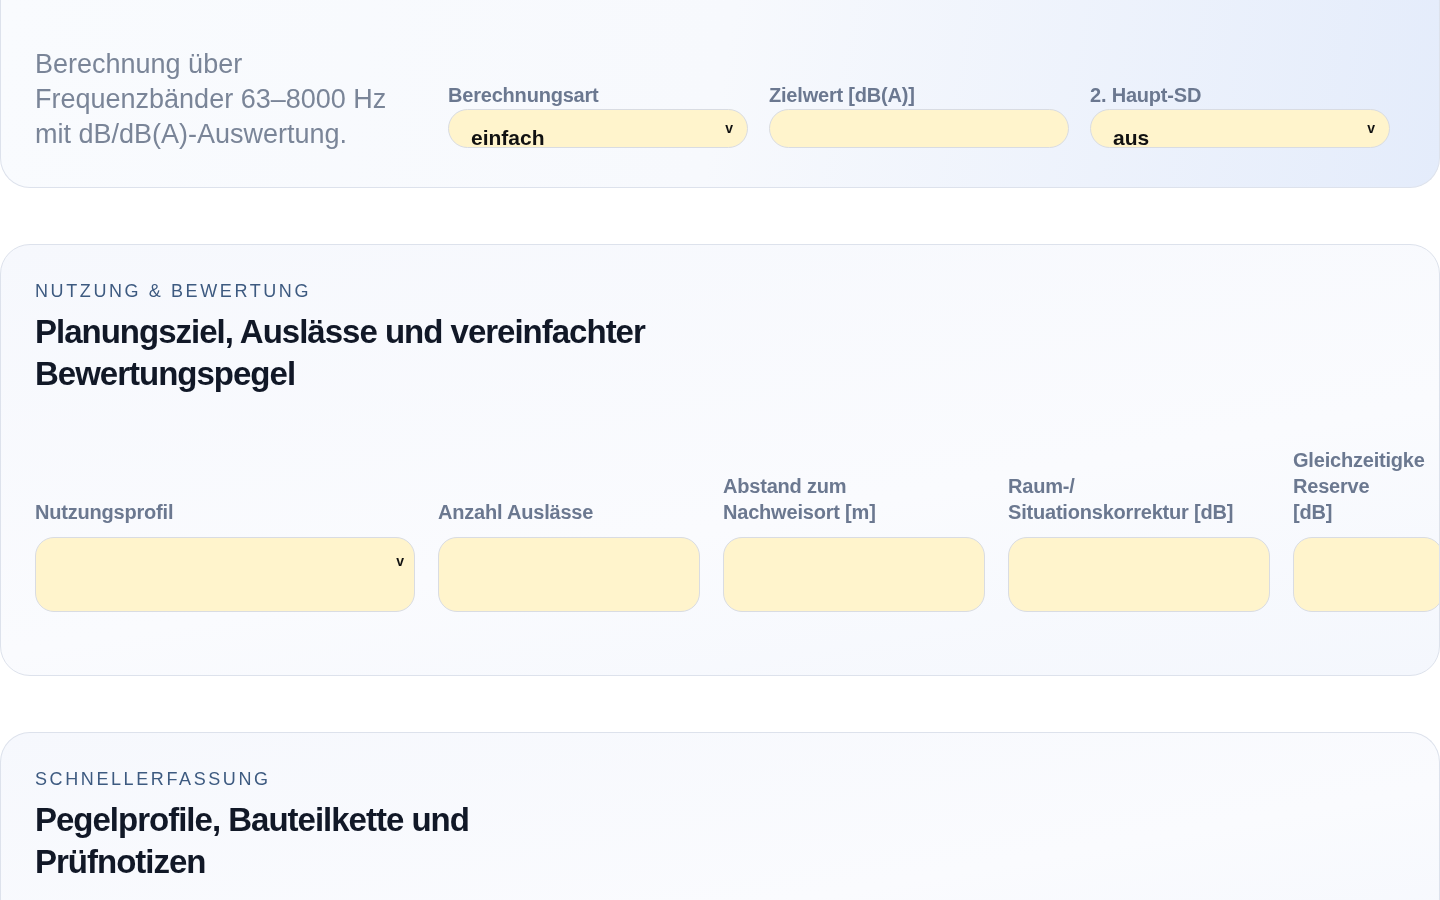 The height and width of the screenshot is (900, 1440). What do you see at coordinates (842, 95) in the screenshot?
I see `field-label: Zielwert [dB(A)]` at bounding box center [842, 95].